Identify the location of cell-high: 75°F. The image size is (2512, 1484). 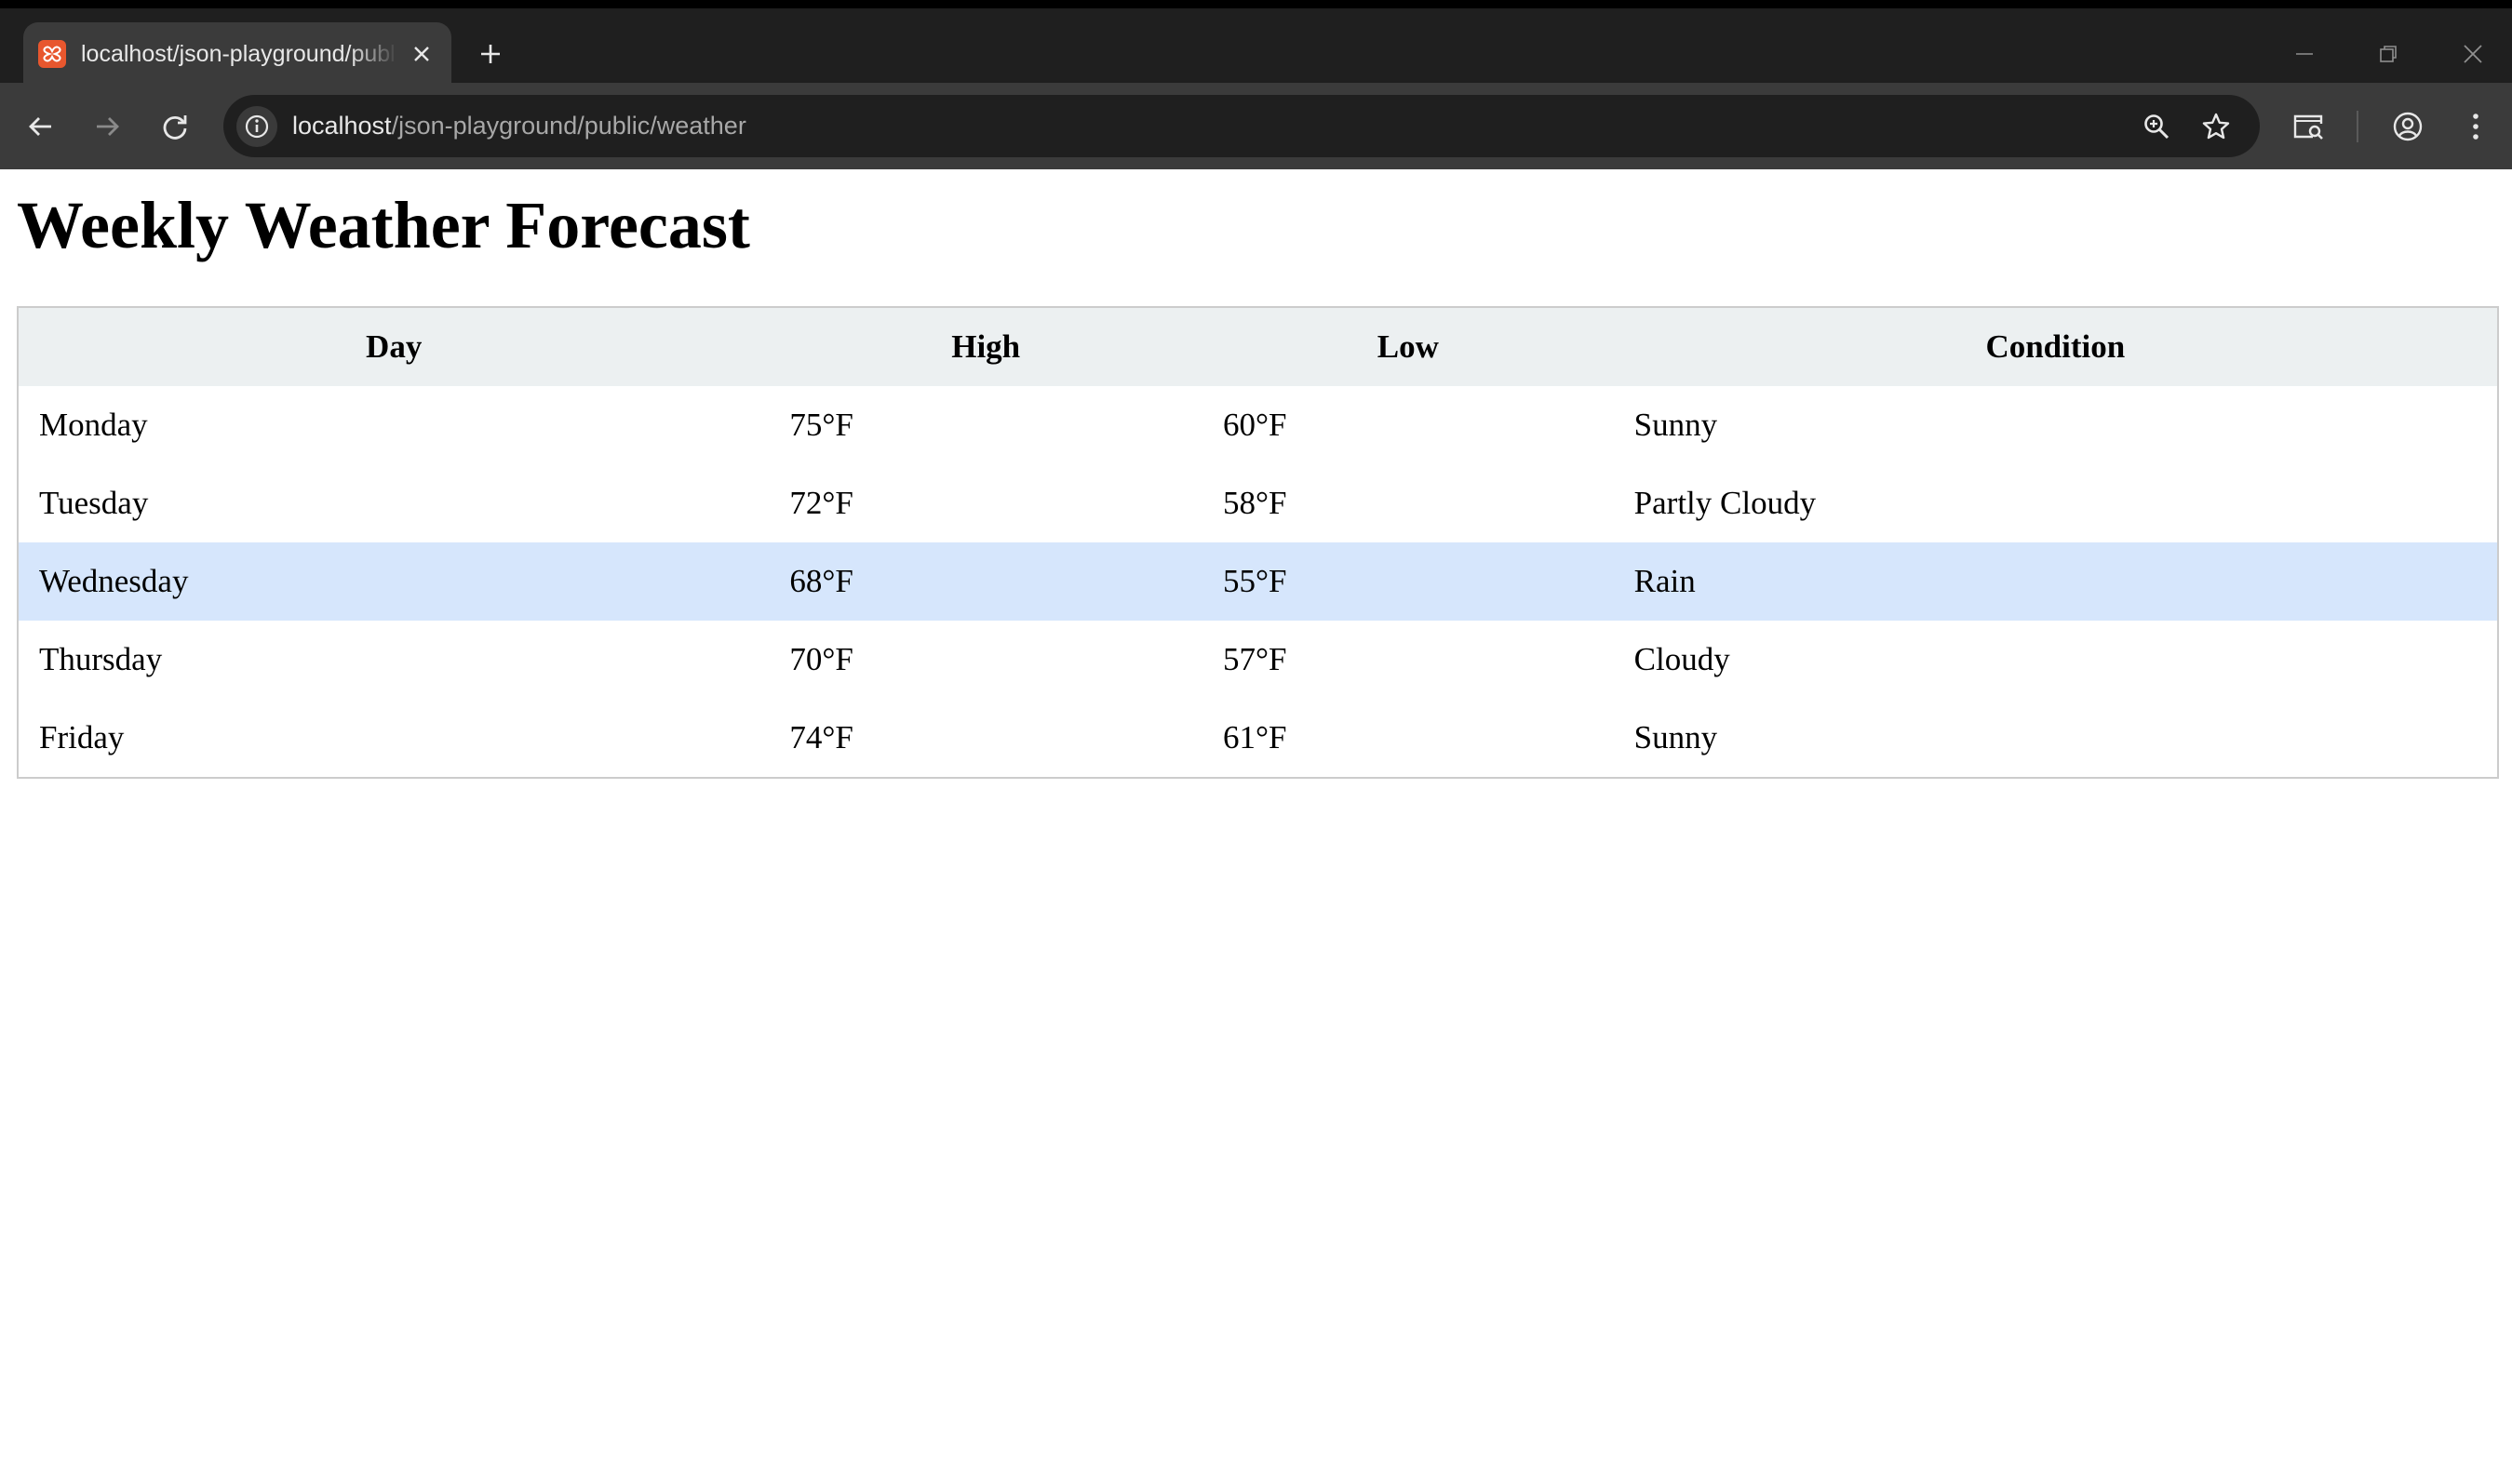
(821, 425).